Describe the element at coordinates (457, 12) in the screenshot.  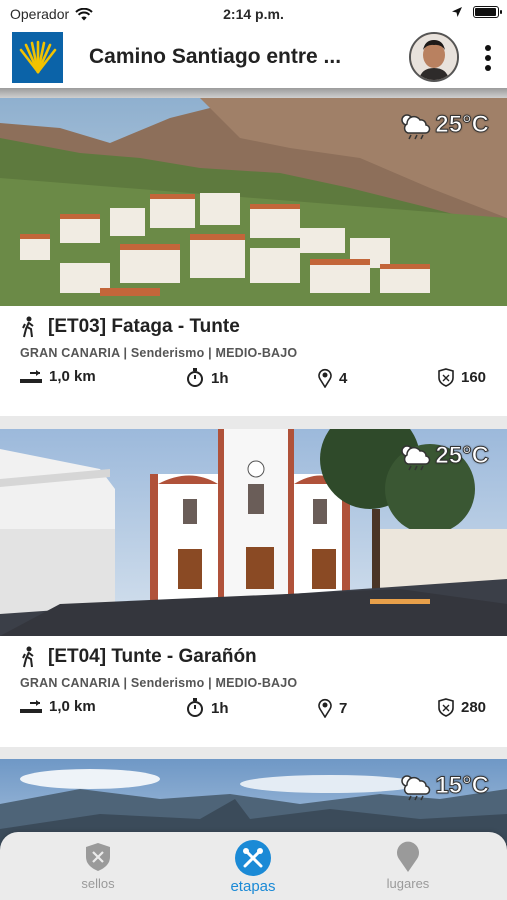
I see `location-arrow-icon` at that location.